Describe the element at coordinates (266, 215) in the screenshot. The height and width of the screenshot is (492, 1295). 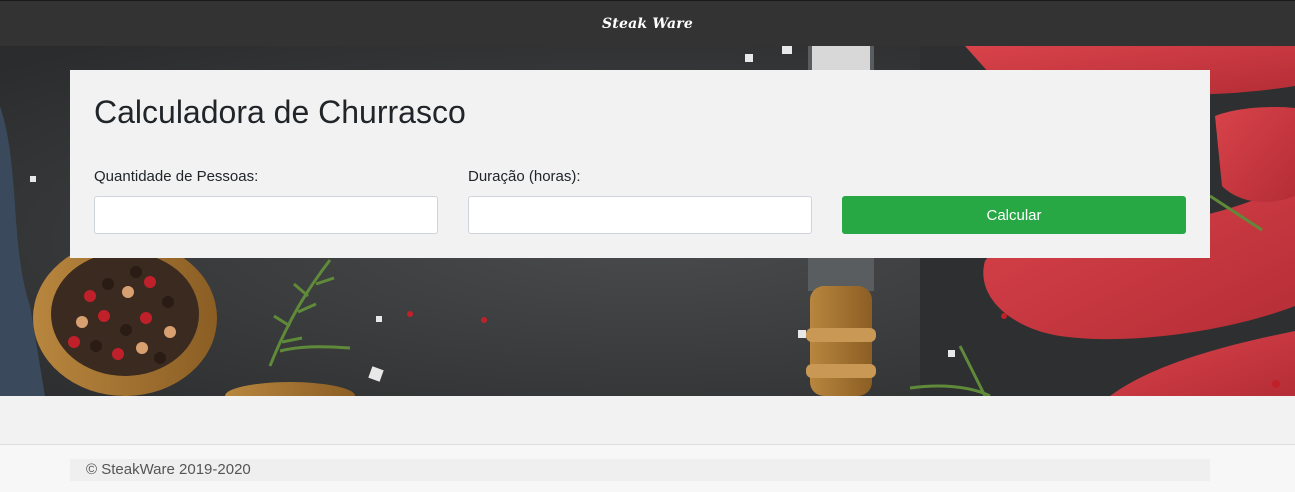
I see `people-count-input` at that location.